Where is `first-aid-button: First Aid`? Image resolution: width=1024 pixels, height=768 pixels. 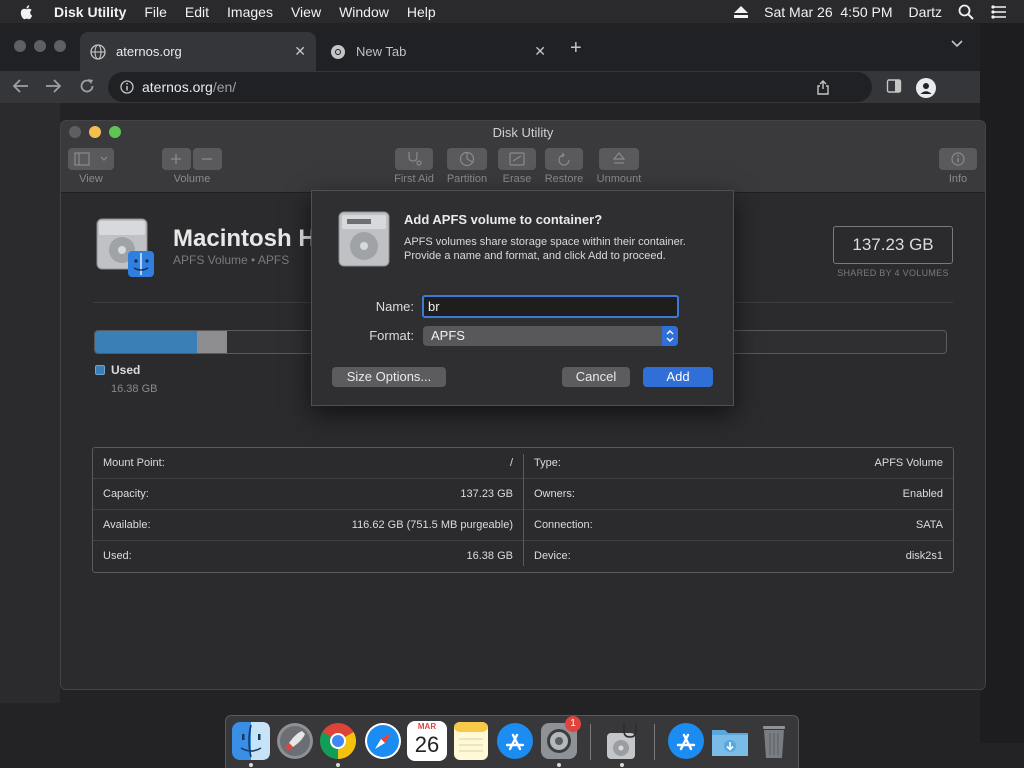
first-aid-button: First Aid is located at coordinates (414, 166).